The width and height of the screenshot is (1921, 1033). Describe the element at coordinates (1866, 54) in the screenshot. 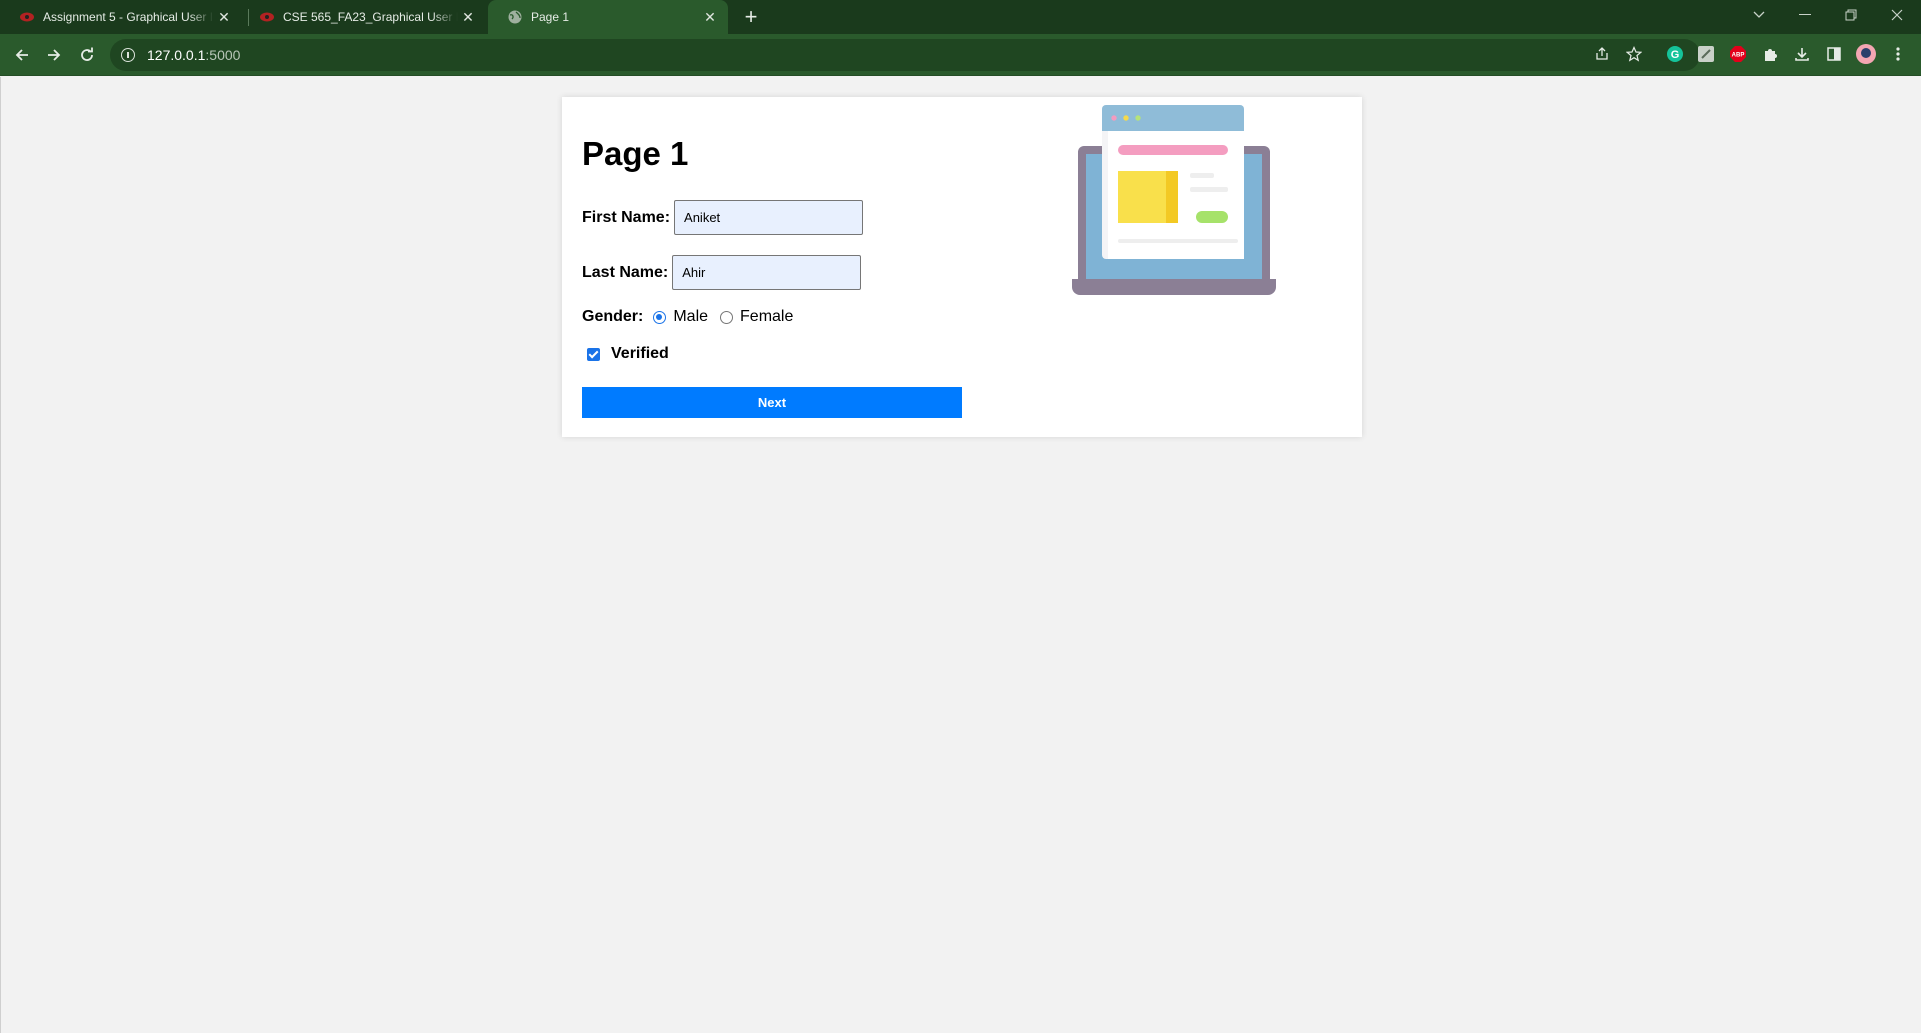

I see `profile-avatar-icon` at that location.